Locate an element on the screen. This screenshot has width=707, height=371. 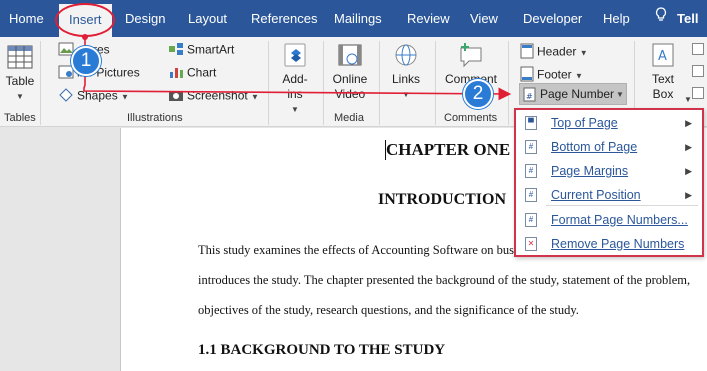
annotation-arrow is located at coordinates (297, 67).